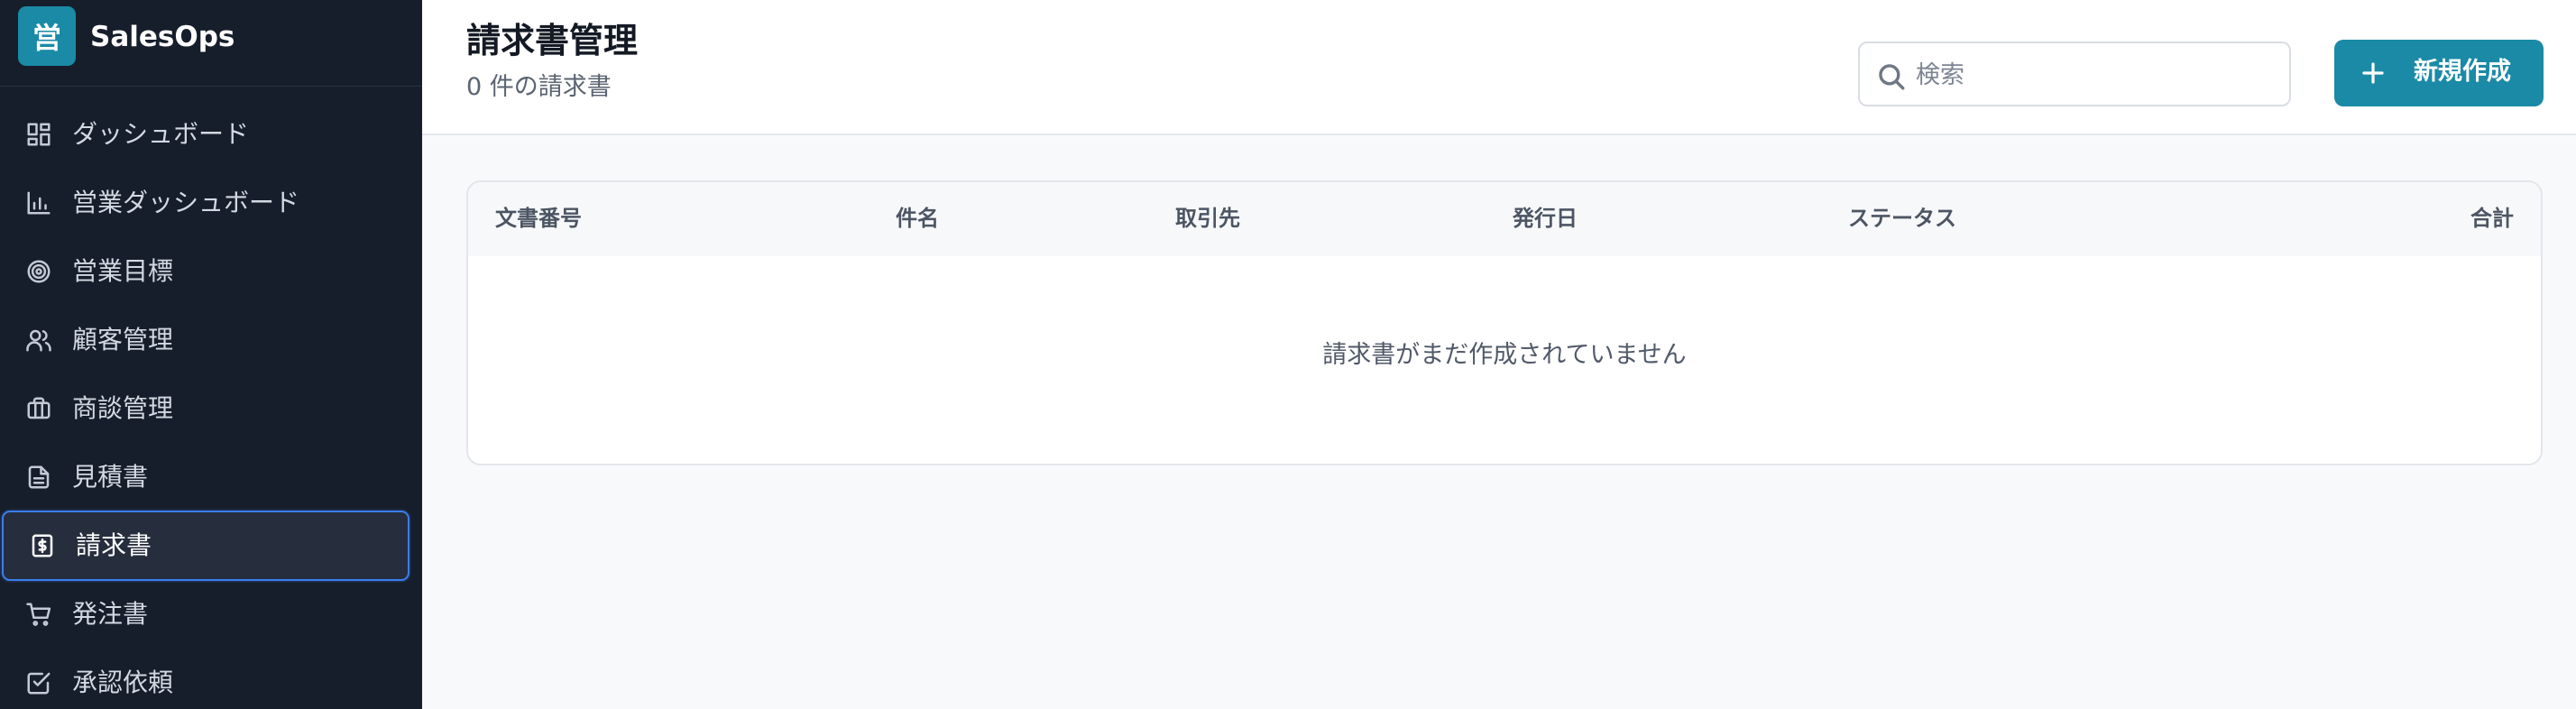 The height and width of the screenshot is (709, 2576). I want to click on users-icon, so click(39, 340).